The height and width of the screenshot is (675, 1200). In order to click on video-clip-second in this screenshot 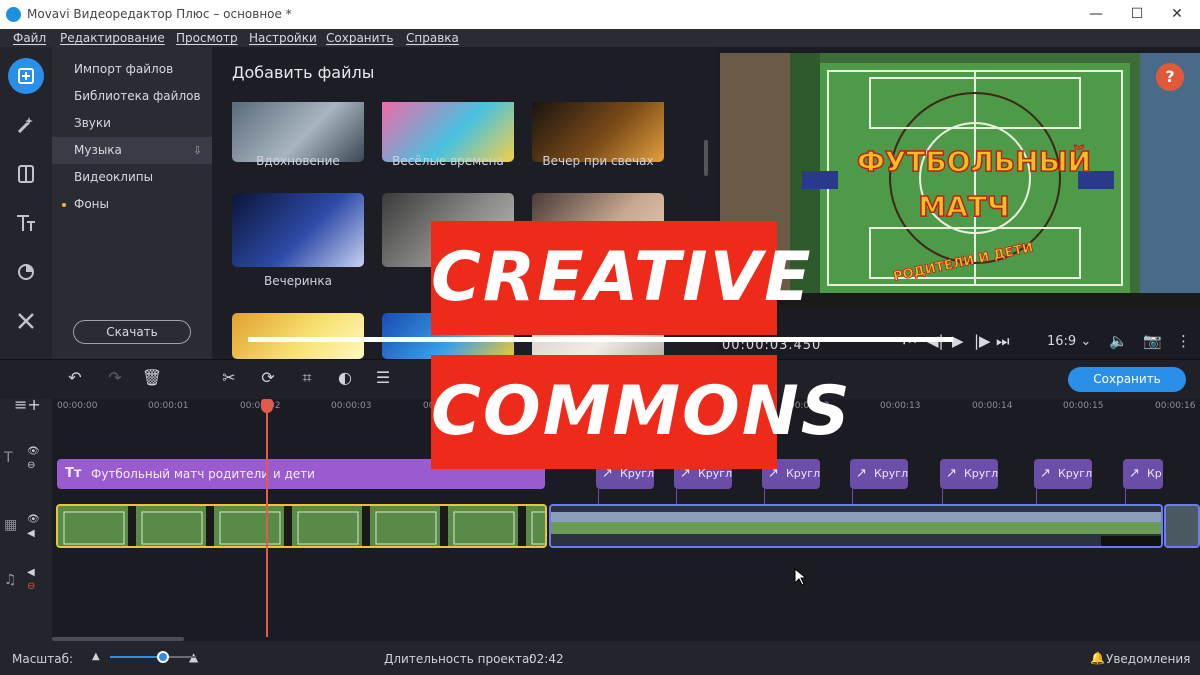, I will do `click(856, 526)`.